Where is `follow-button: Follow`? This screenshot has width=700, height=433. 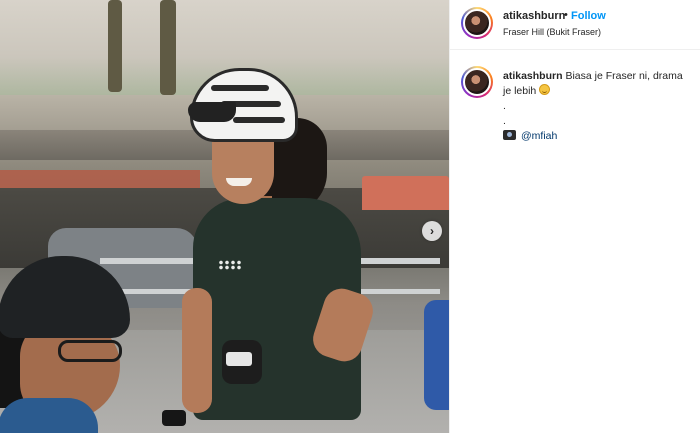 follow-button: Follow is located at coordinates (588, 16).